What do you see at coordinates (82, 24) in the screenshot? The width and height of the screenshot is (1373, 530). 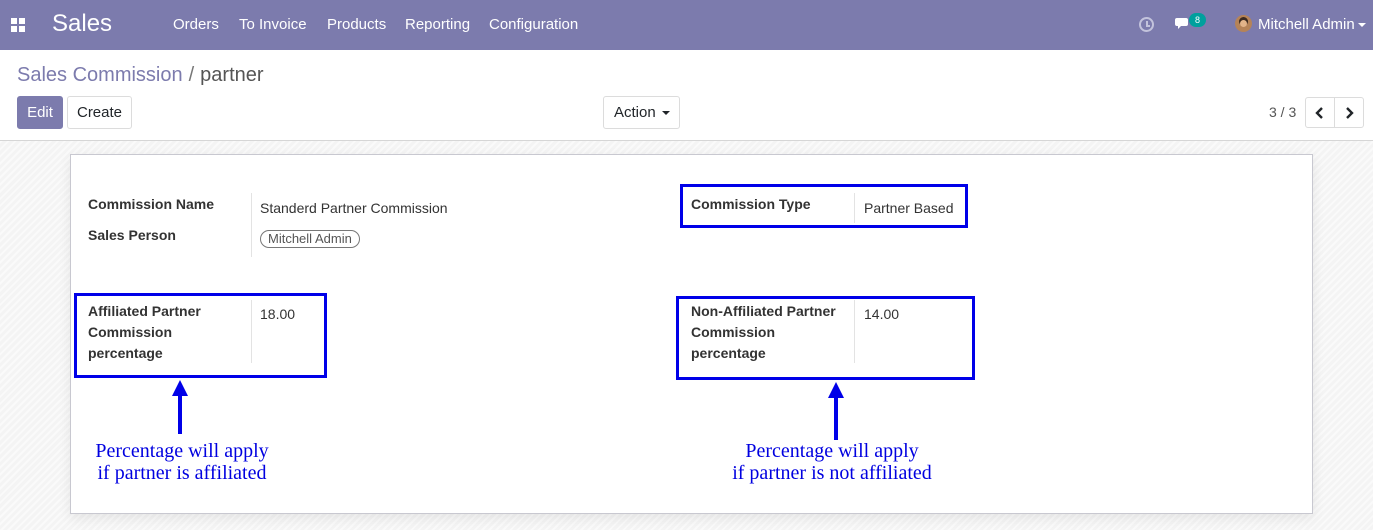 I see `app-title: Sales` at bounding box center [82, 24].